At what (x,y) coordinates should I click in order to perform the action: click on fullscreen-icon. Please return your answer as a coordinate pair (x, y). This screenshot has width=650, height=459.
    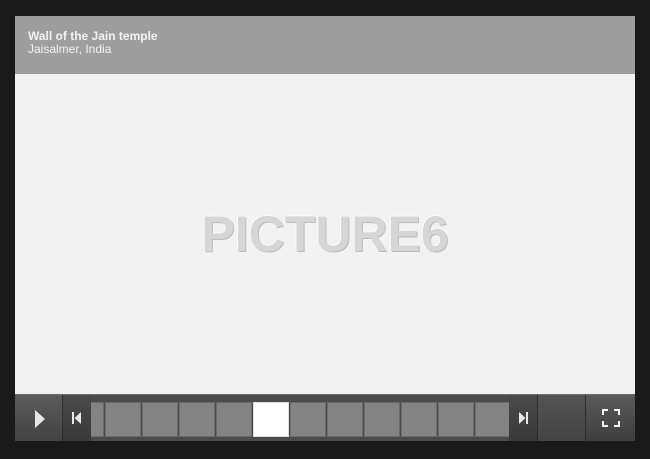
    Looking at the image, I should click on (611, 418).